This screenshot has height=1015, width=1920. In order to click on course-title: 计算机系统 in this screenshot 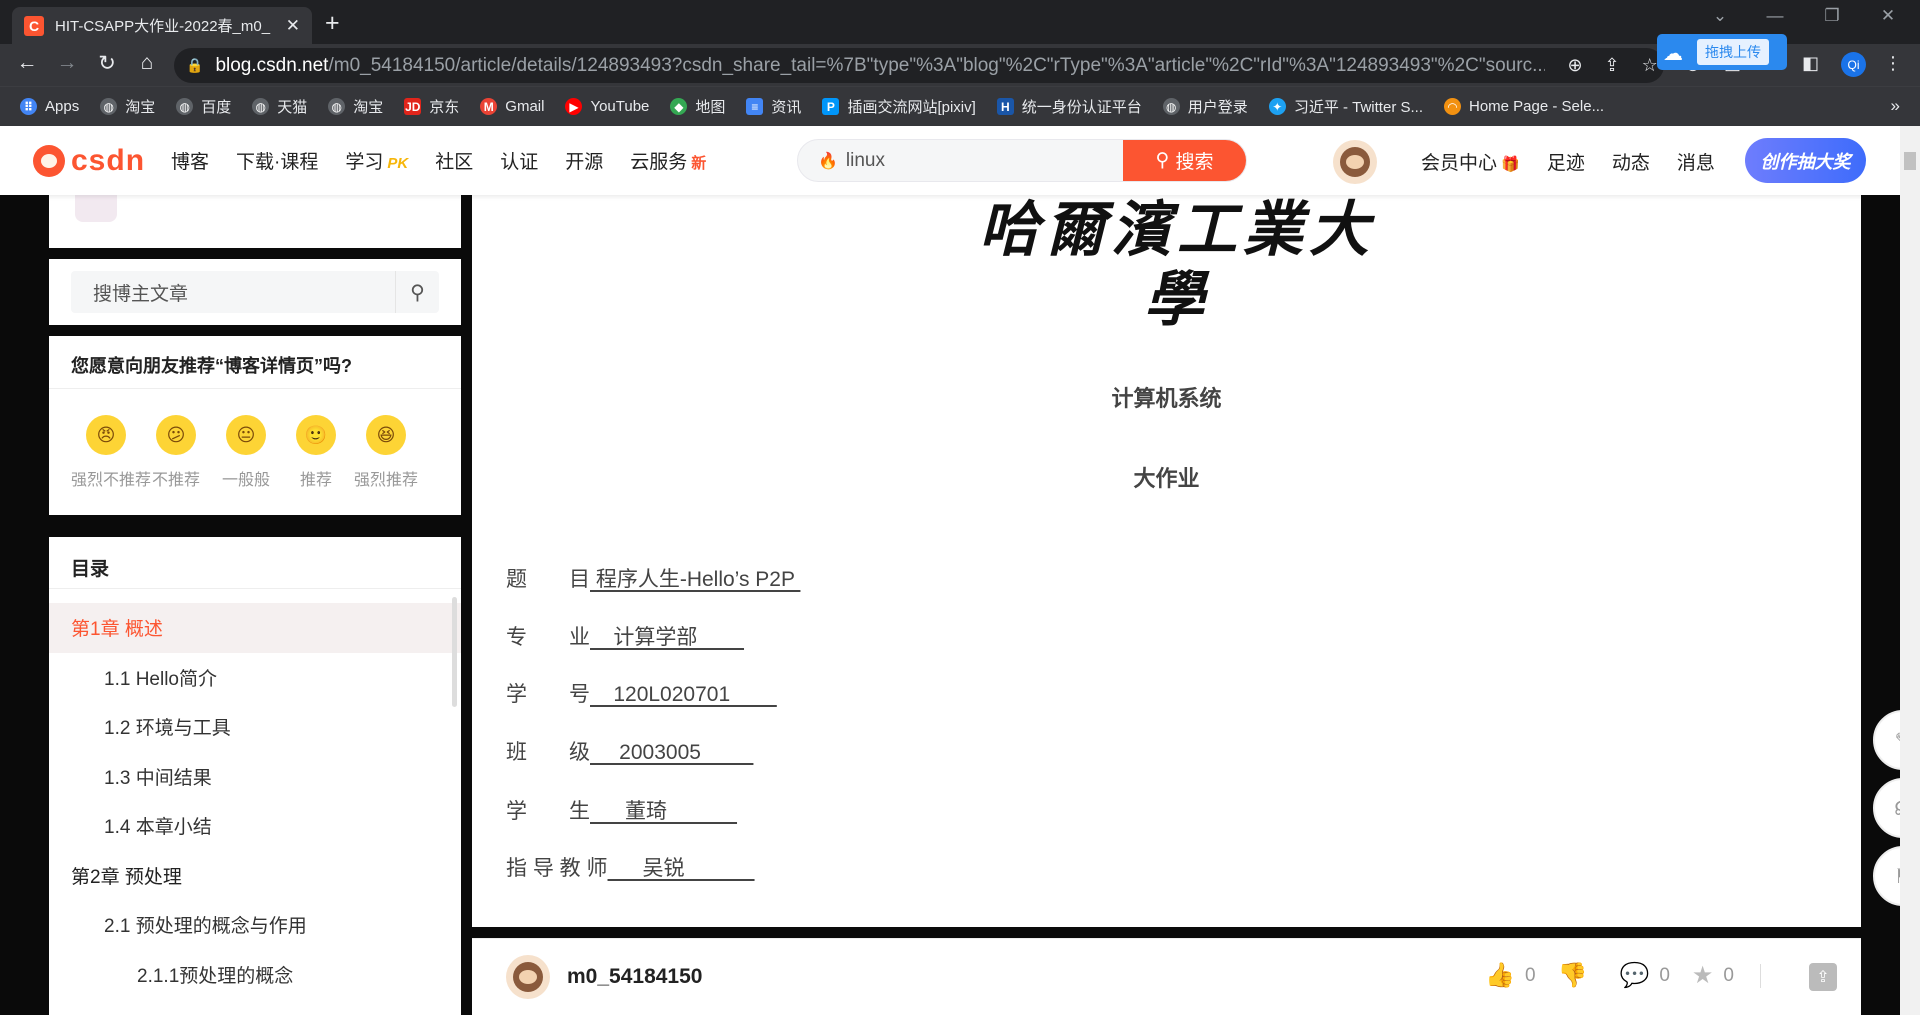, I will do `click(1166, 398)`.